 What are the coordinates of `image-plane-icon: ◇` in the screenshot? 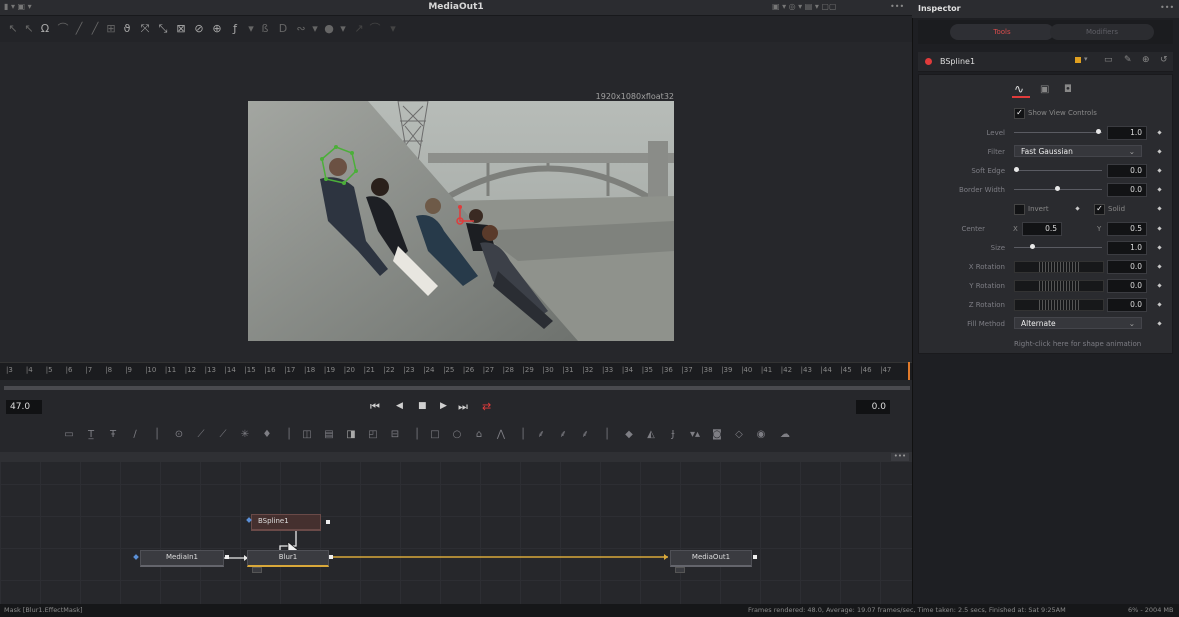 It's located at (739, 435).